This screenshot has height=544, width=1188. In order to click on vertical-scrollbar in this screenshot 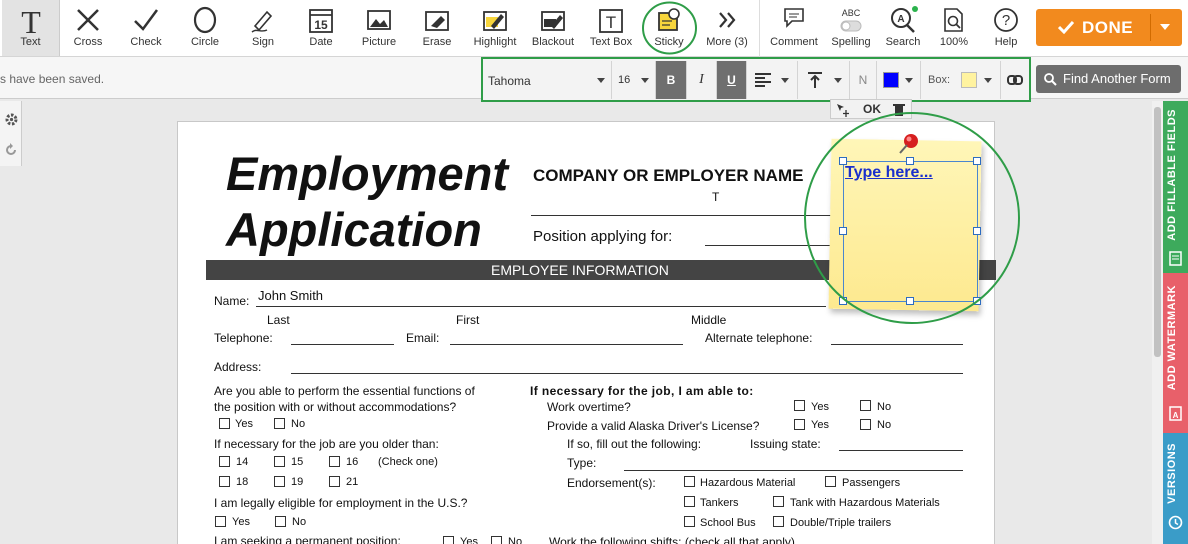, I will do `click(1157, 322)`.